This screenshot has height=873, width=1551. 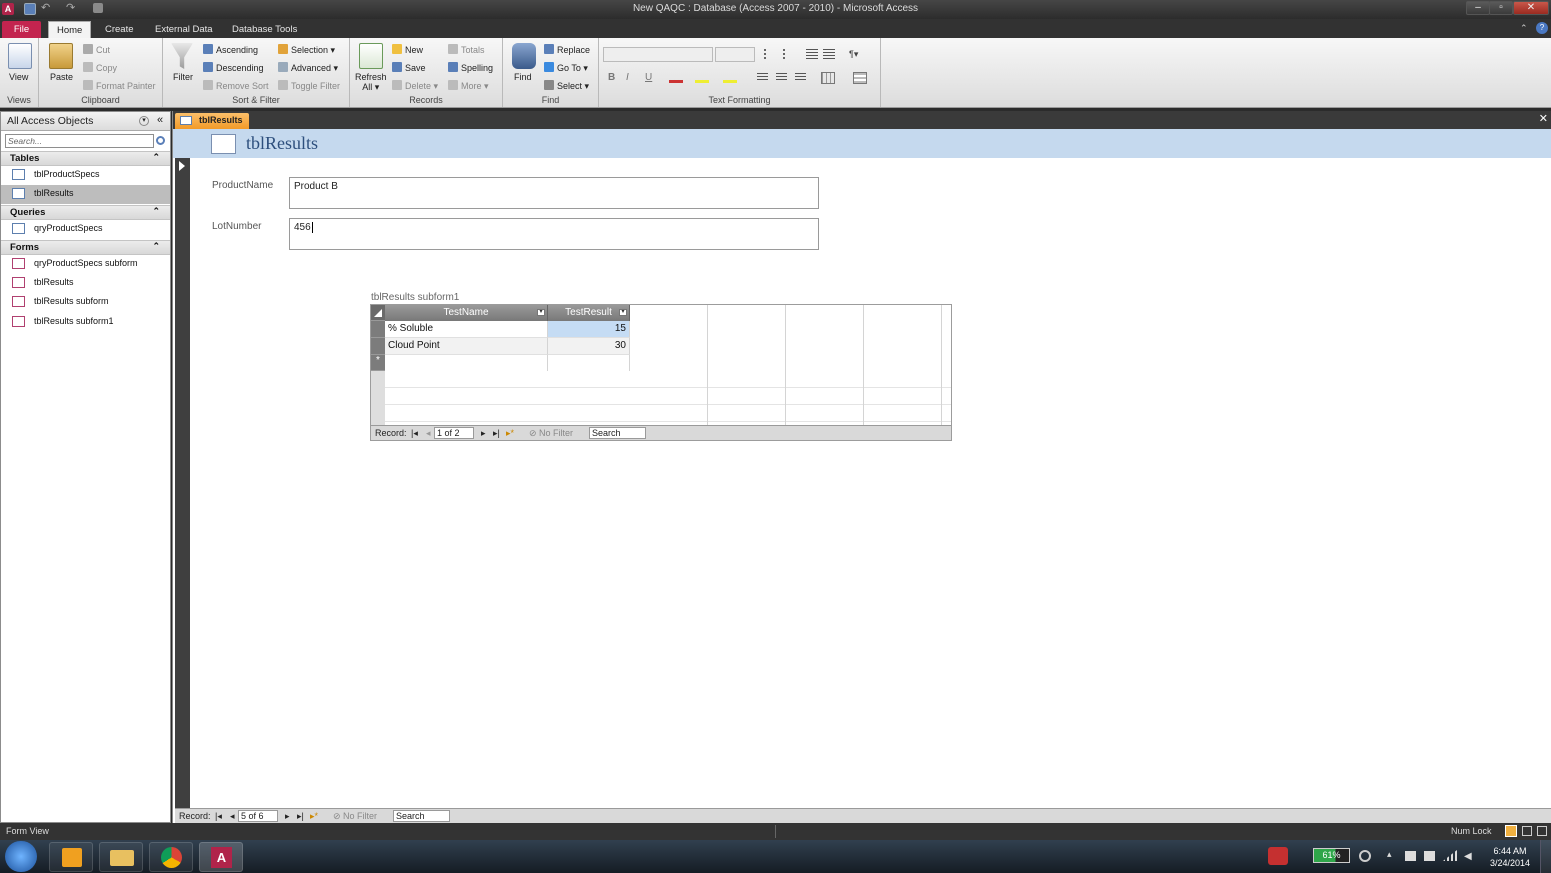 What do you see at coordinates (184, 29) in the screenshot?
I see `tab-external-data: External Data` at bounding box center [184, 29].